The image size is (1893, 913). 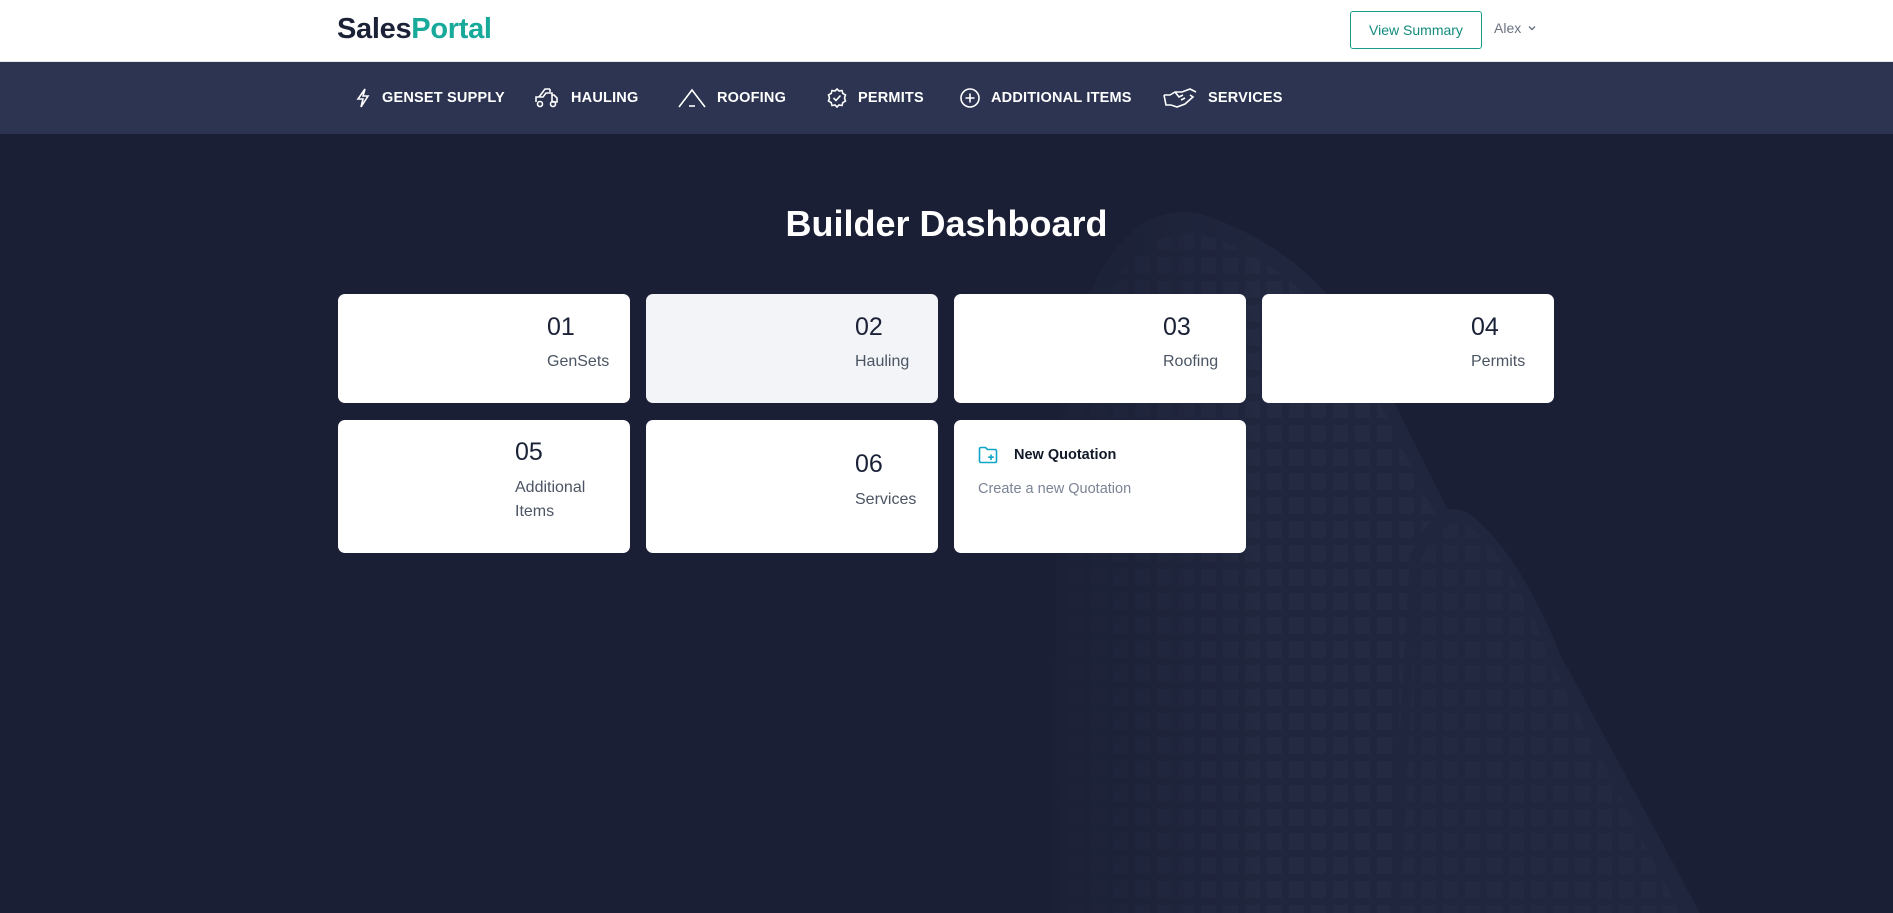 What do you see at coordinates (1408, 348) in the screenshot?
I see `card-permits: 04 Permits` at bounding box center [1408, 348].